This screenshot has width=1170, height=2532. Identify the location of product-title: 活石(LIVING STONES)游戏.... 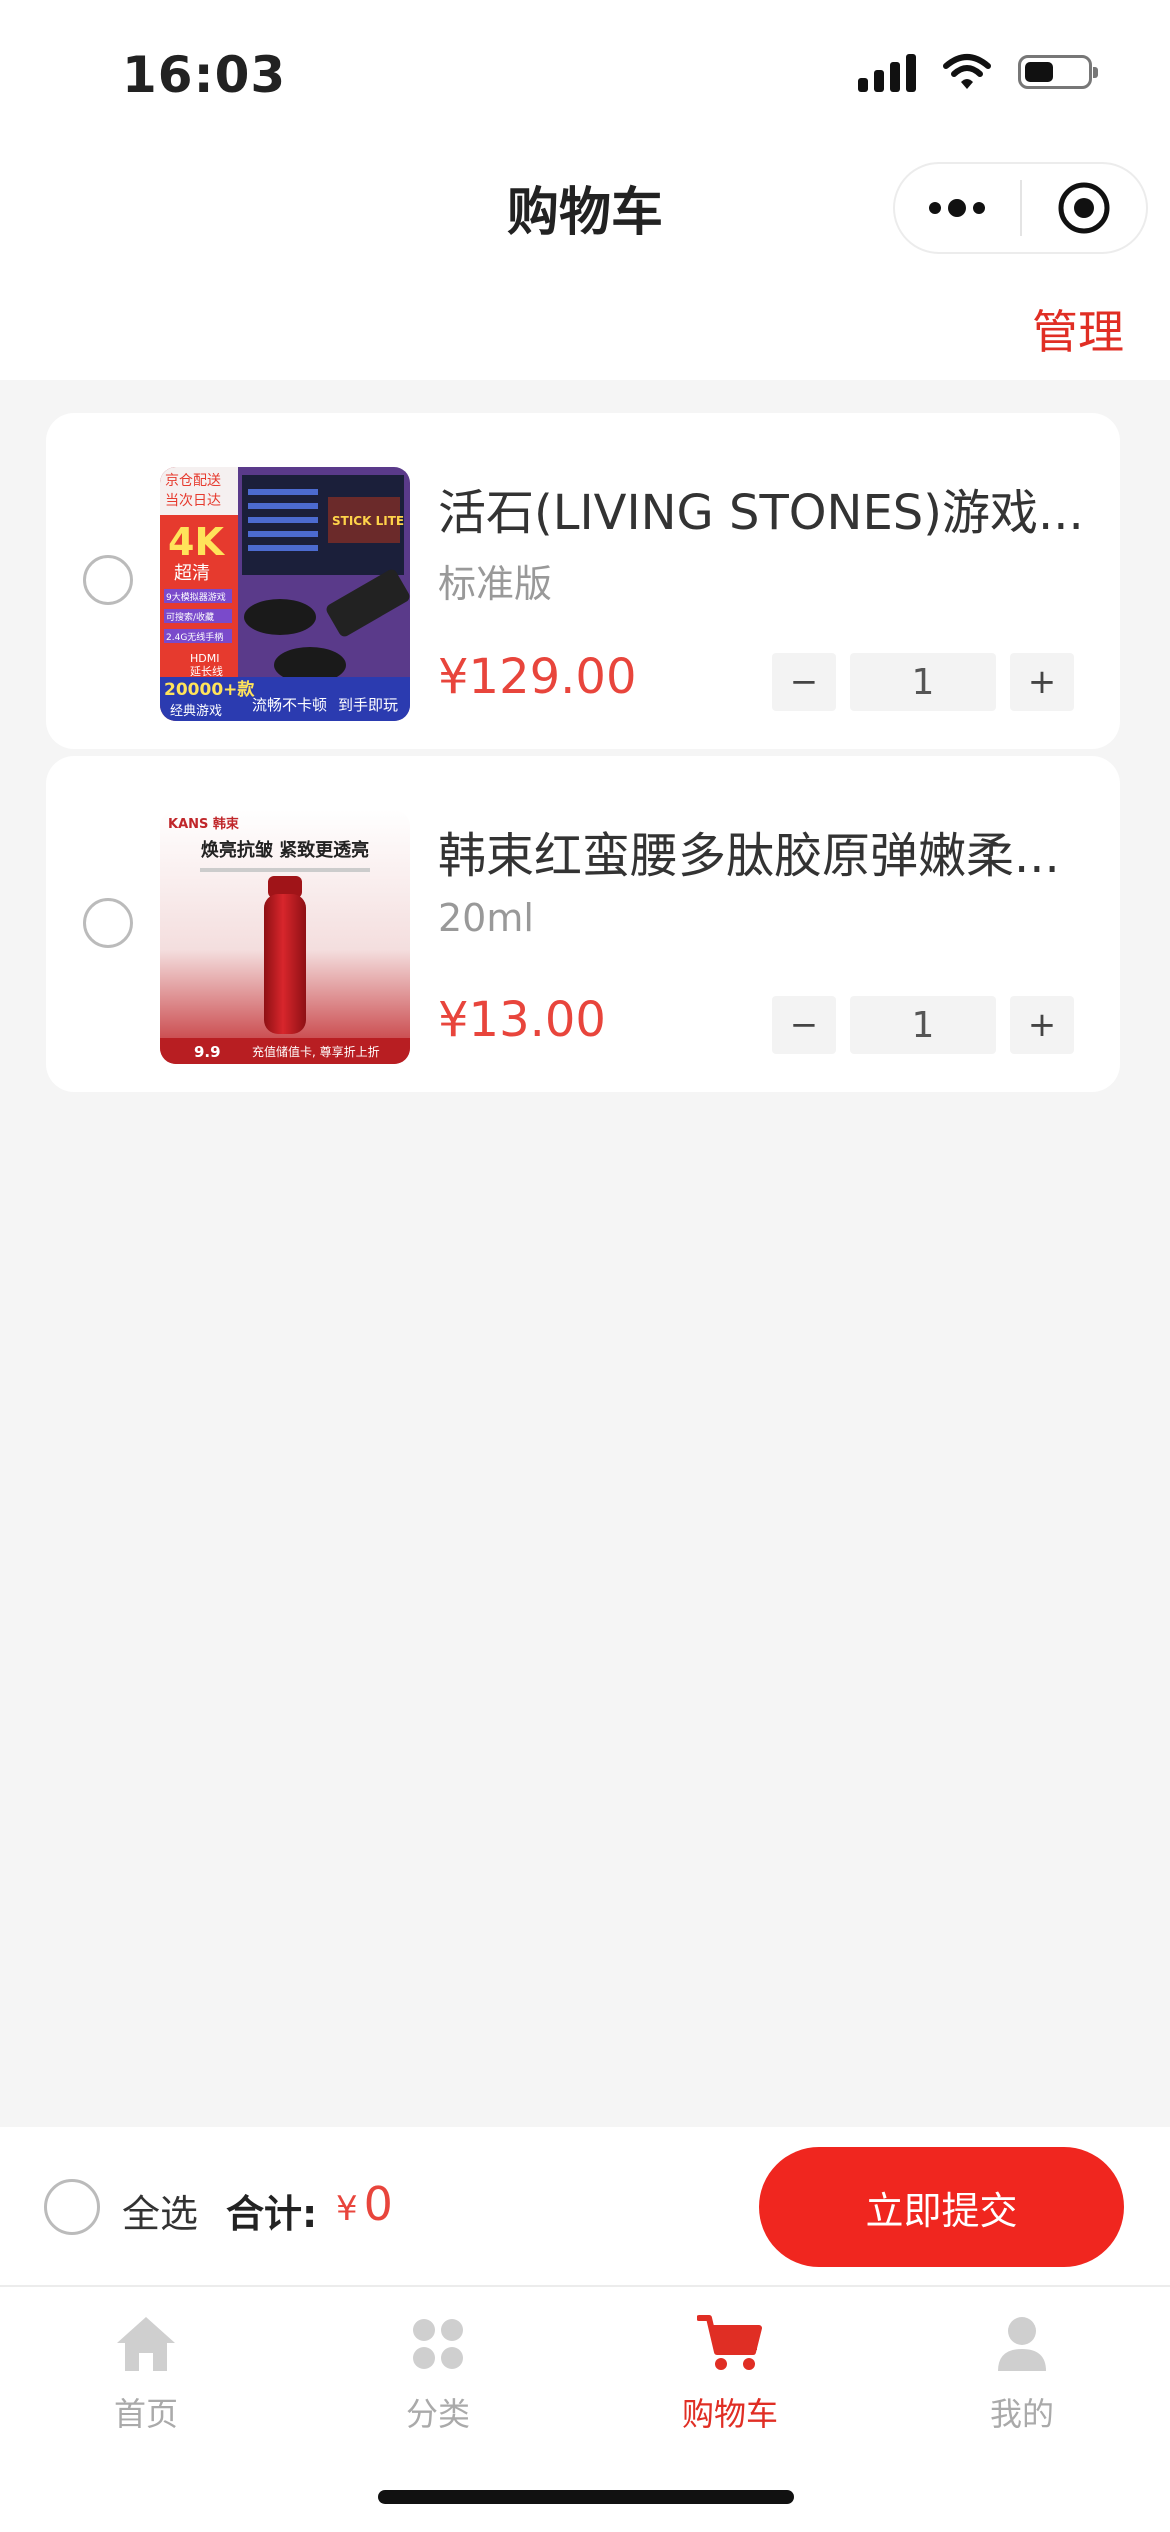
(763, 508).